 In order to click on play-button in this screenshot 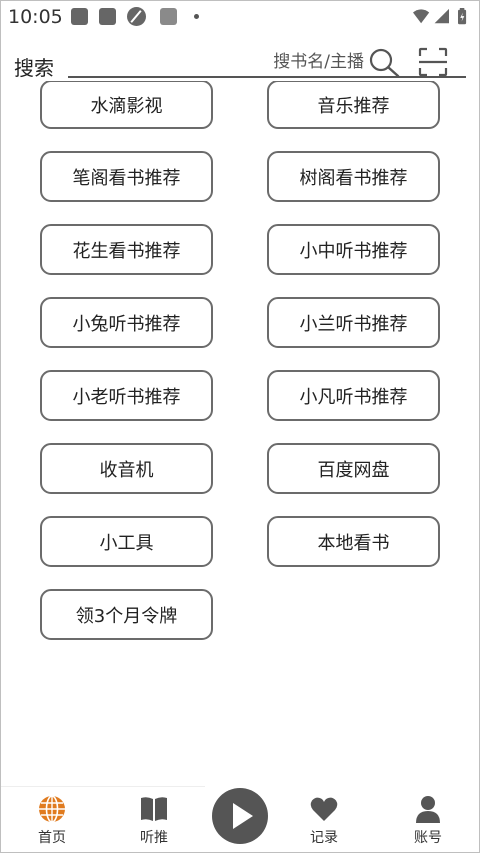, I will do `click(240, 816)`.